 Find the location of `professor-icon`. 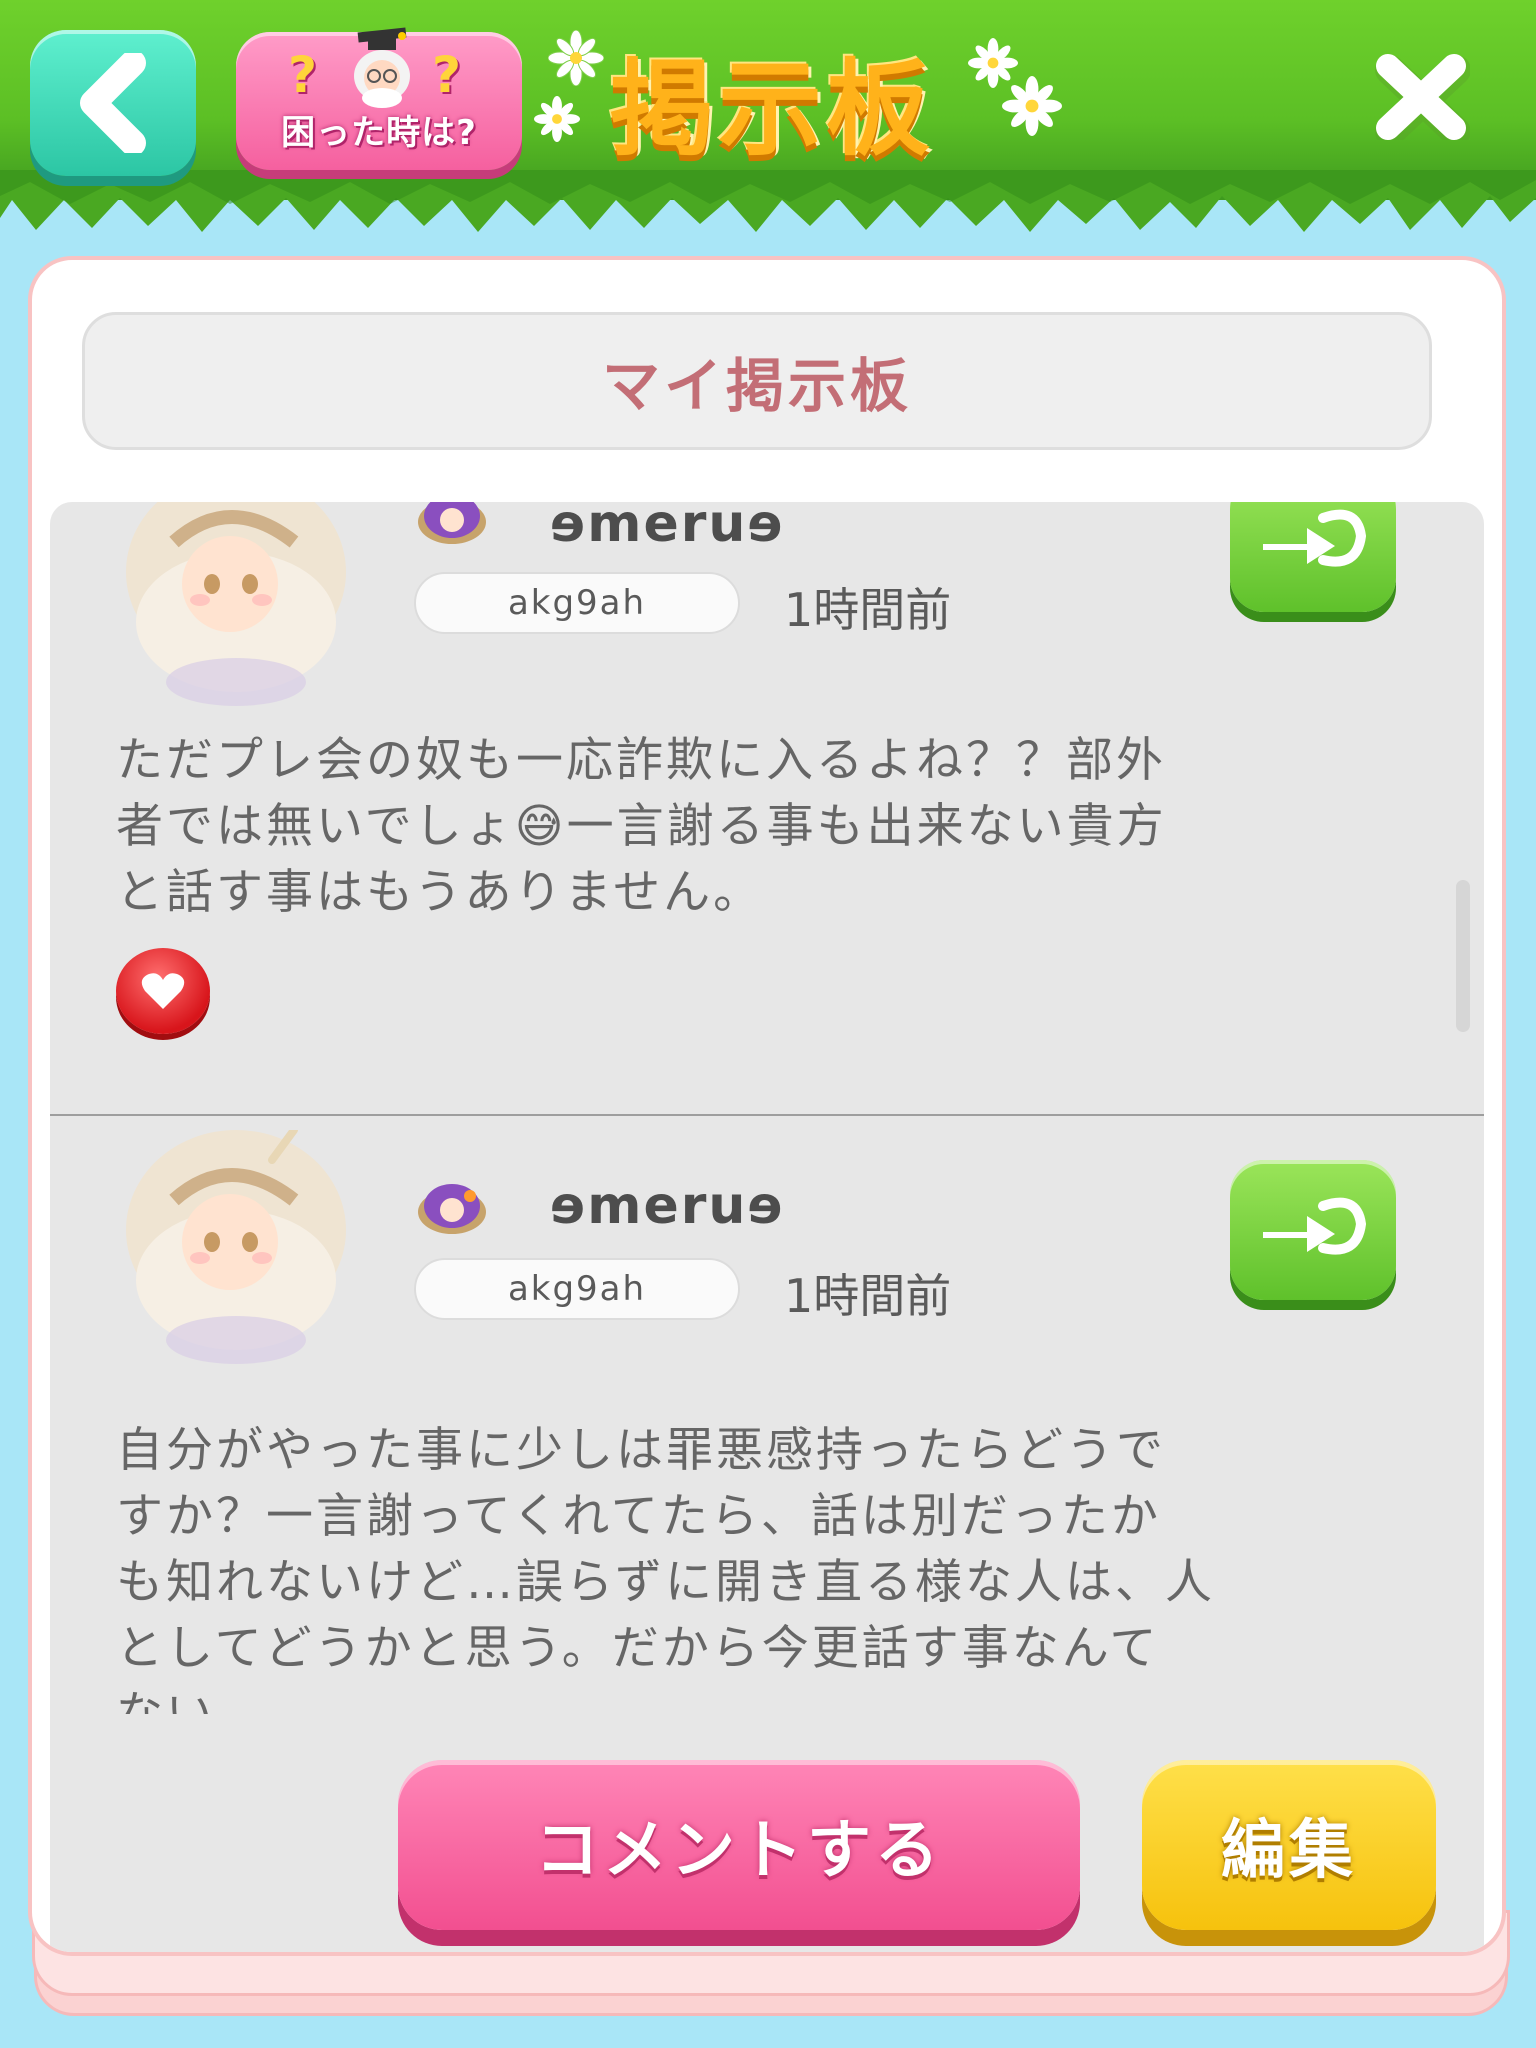

professor-icon is located at coordinates (382, 67).